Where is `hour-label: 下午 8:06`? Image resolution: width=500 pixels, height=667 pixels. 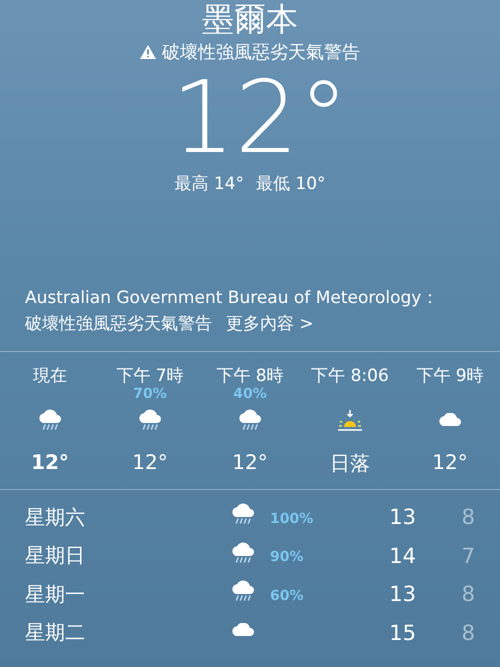
hour-label: 下午 8:06 is located at coordinates (350, 375).